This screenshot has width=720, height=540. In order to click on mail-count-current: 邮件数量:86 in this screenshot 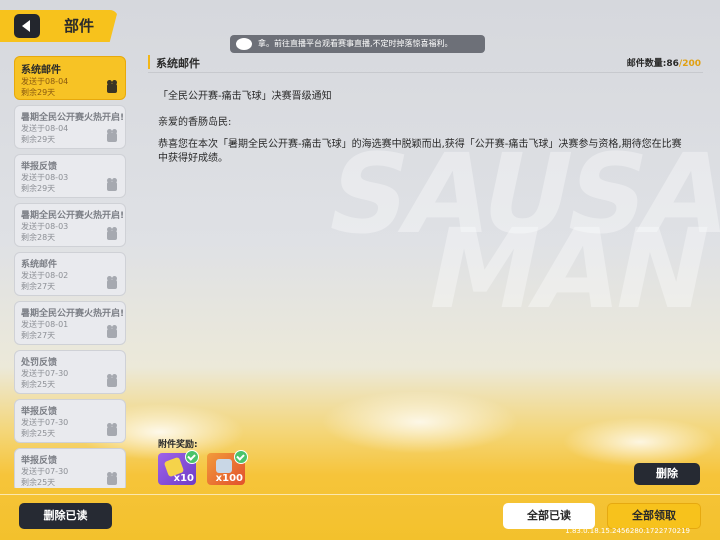, I will do `click(652, 64)`.